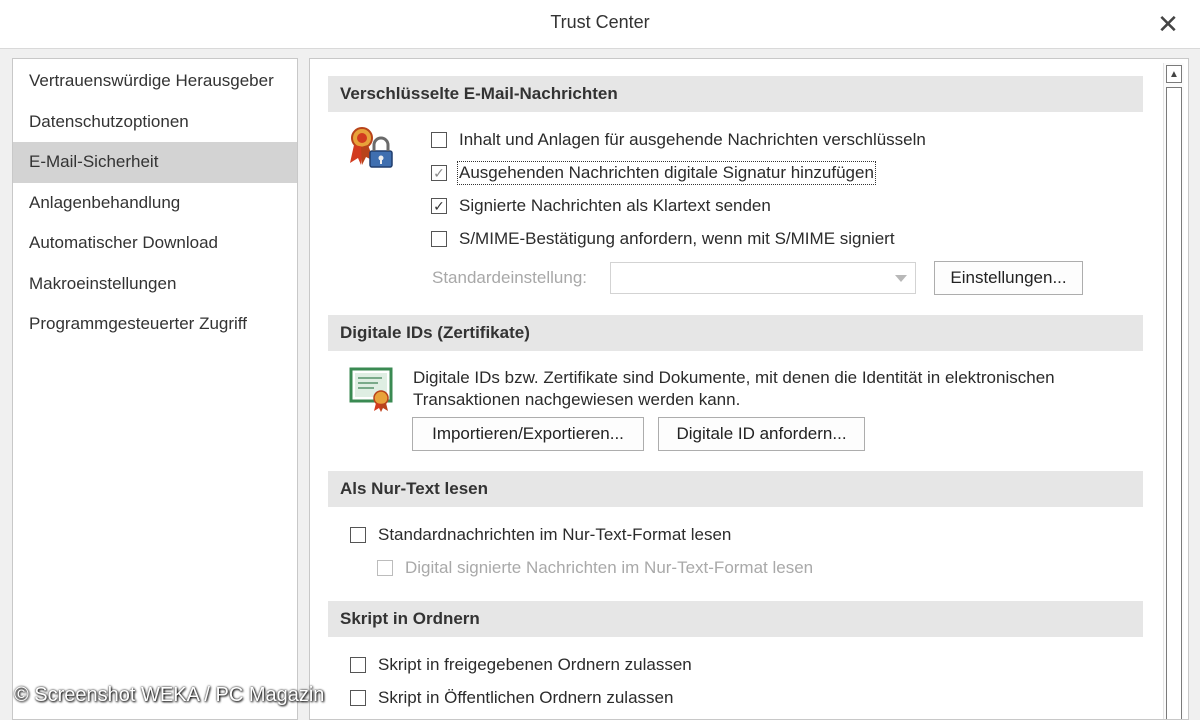 The width and height of the screenshot is (1200, 720). Describe the element at coordinates (763, 278) in the screenshot. I see `default-setting-dropdown` at that location.